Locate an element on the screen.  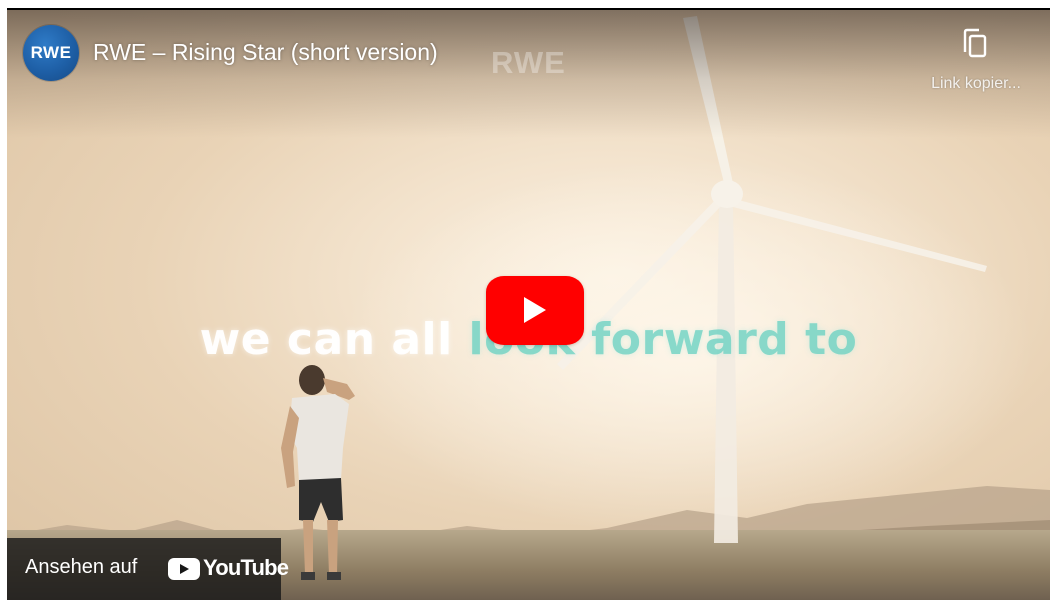
video-title-link: RWE – Rising Star (short version) is located at coordinates (265, 52).